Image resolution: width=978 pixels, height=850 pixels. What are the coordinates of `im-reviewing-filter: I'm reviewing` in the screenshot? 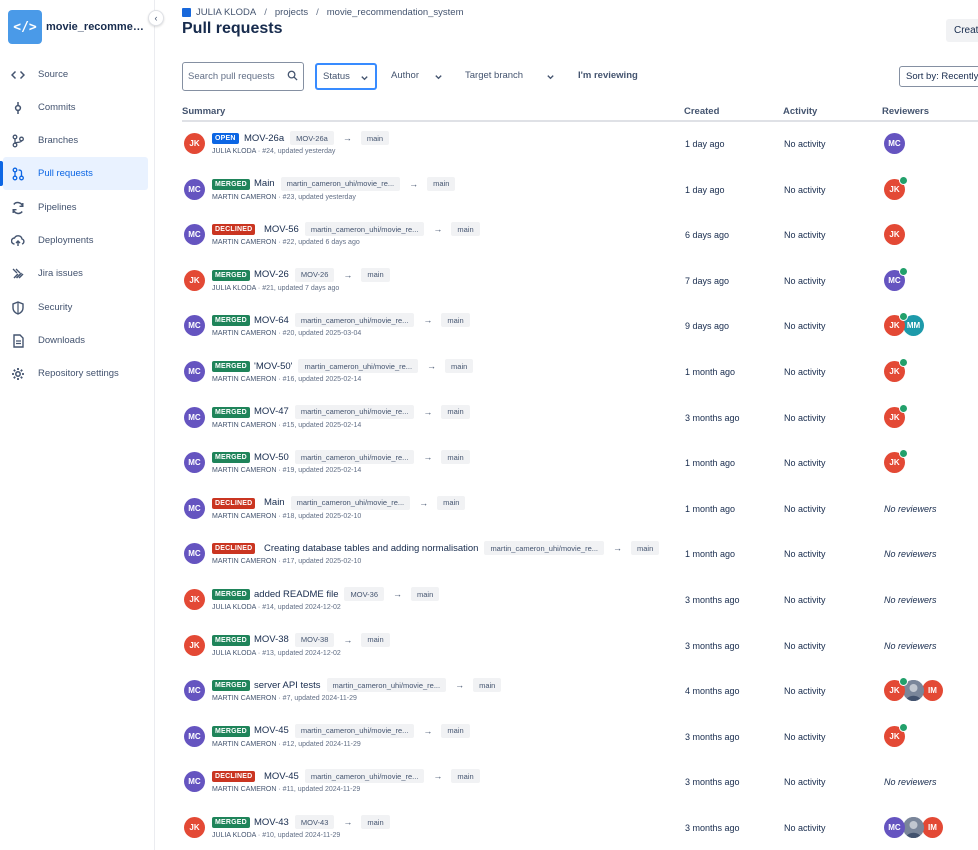 It's located at (608, 75).